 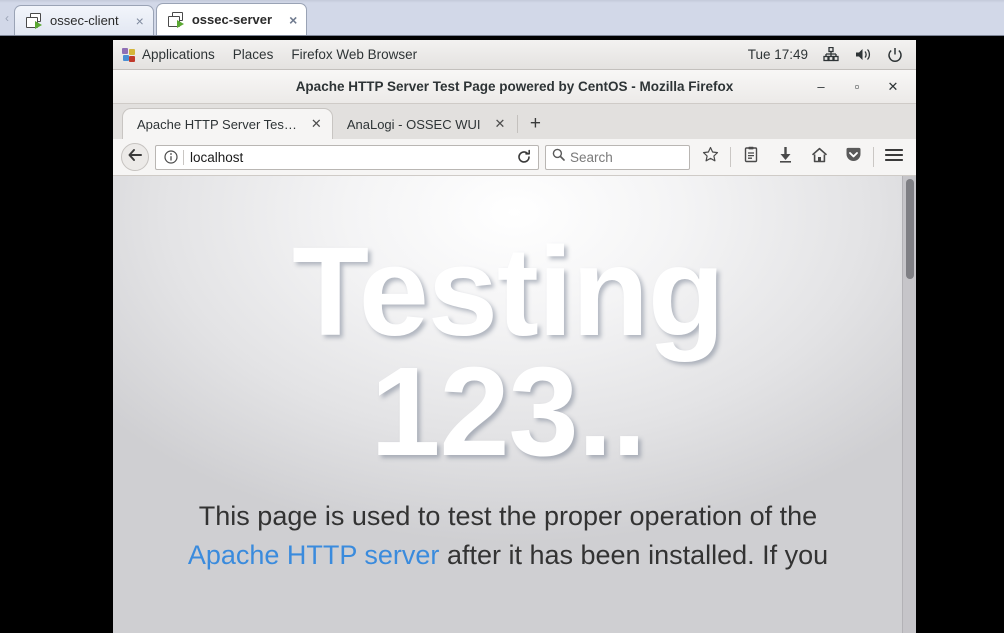 I want to click on home-button, so click(x=819, y=157).